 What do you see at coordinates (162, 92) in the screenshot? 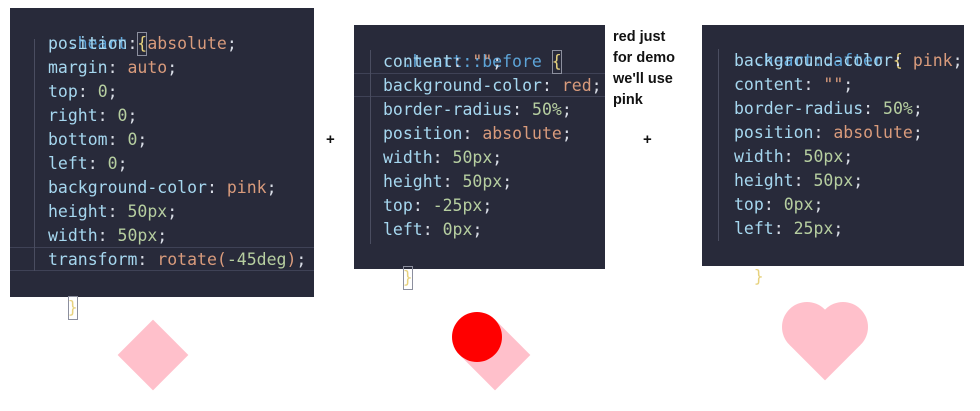
I see `css-declaration: top: 0;` at bounding box center [162, 92].